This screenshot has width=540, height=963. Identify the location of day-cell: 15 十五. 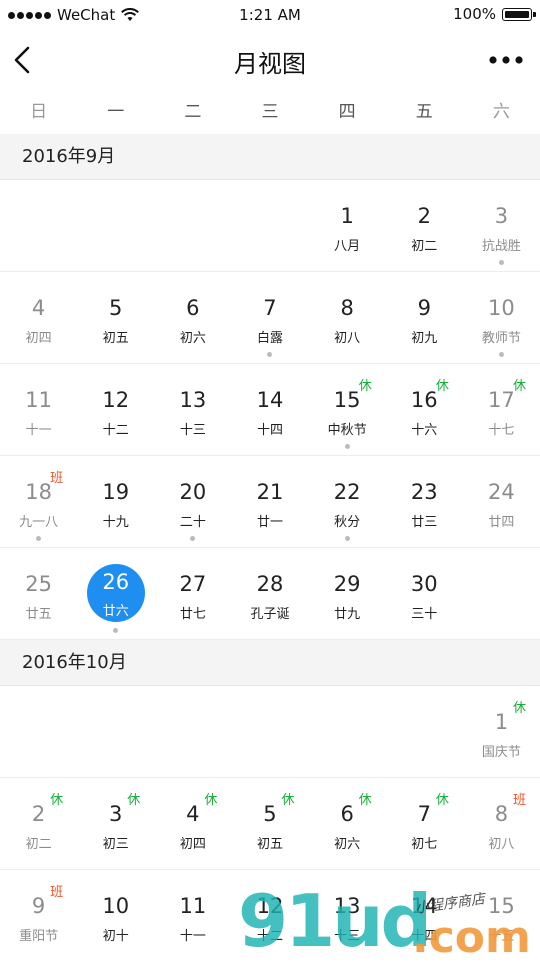
(501, 915).